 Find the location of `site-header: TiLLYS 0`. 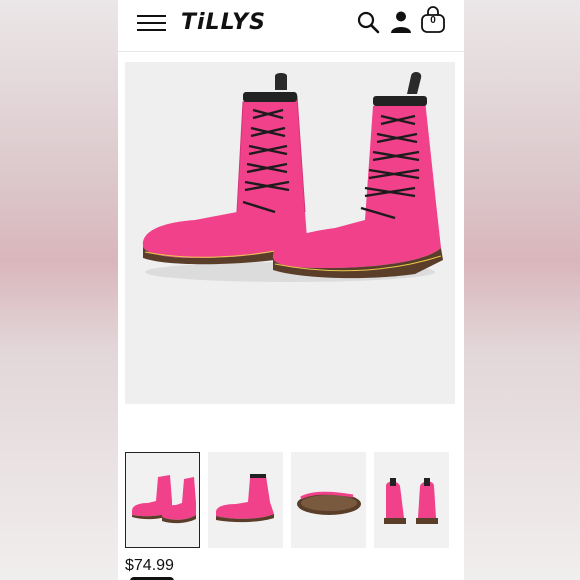

site-header: TiLLYS 0 is located at coordinates (291, 26).